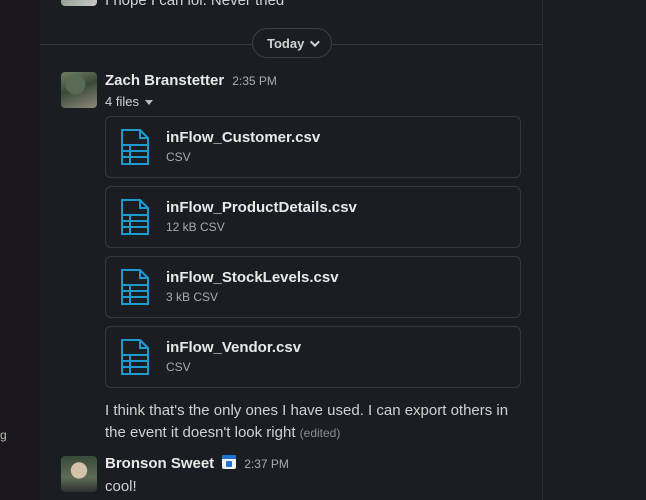 This screenshot has height=500, width=646. I want to click on file-attachment: inFlow_ProductDetails.csv 12 kB CSV, so click(313, 217).